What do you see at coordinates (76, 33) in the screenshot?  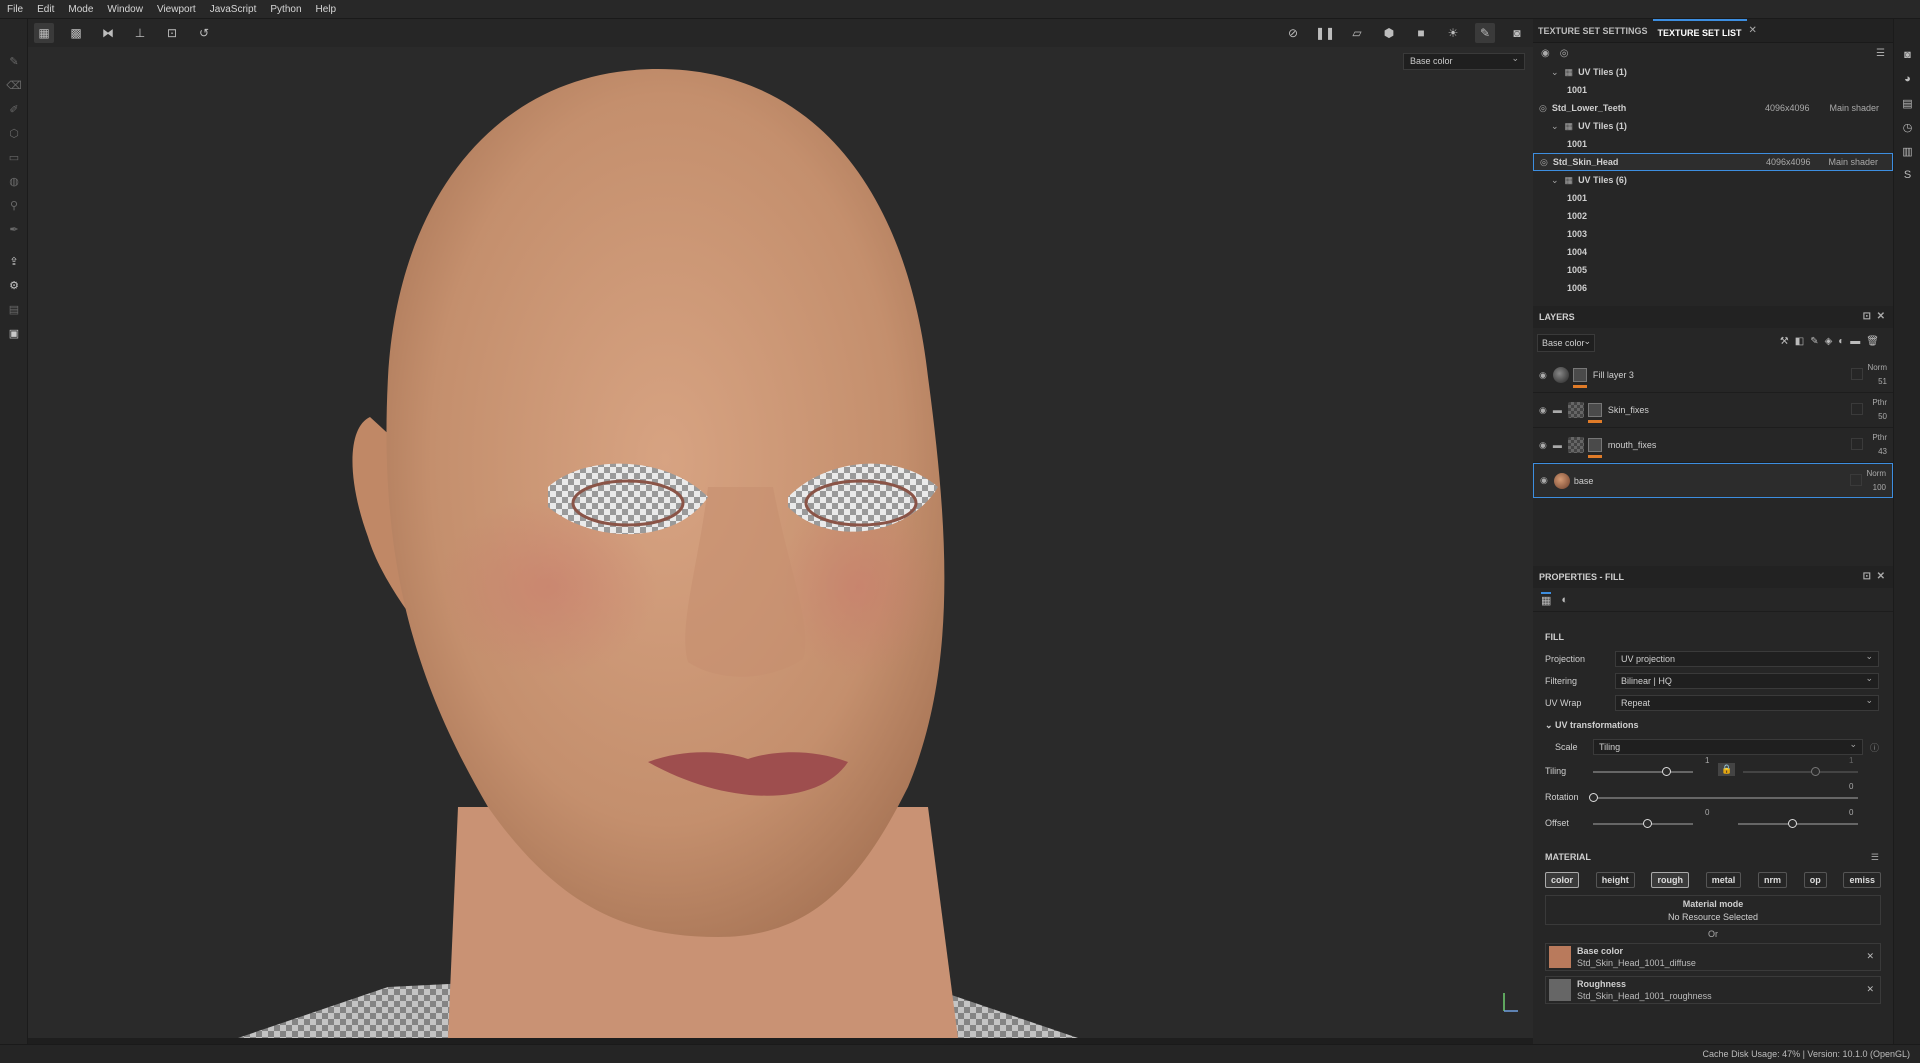 I see `grid-dropdown-icon: ▩` at bounding box center [76, 33].